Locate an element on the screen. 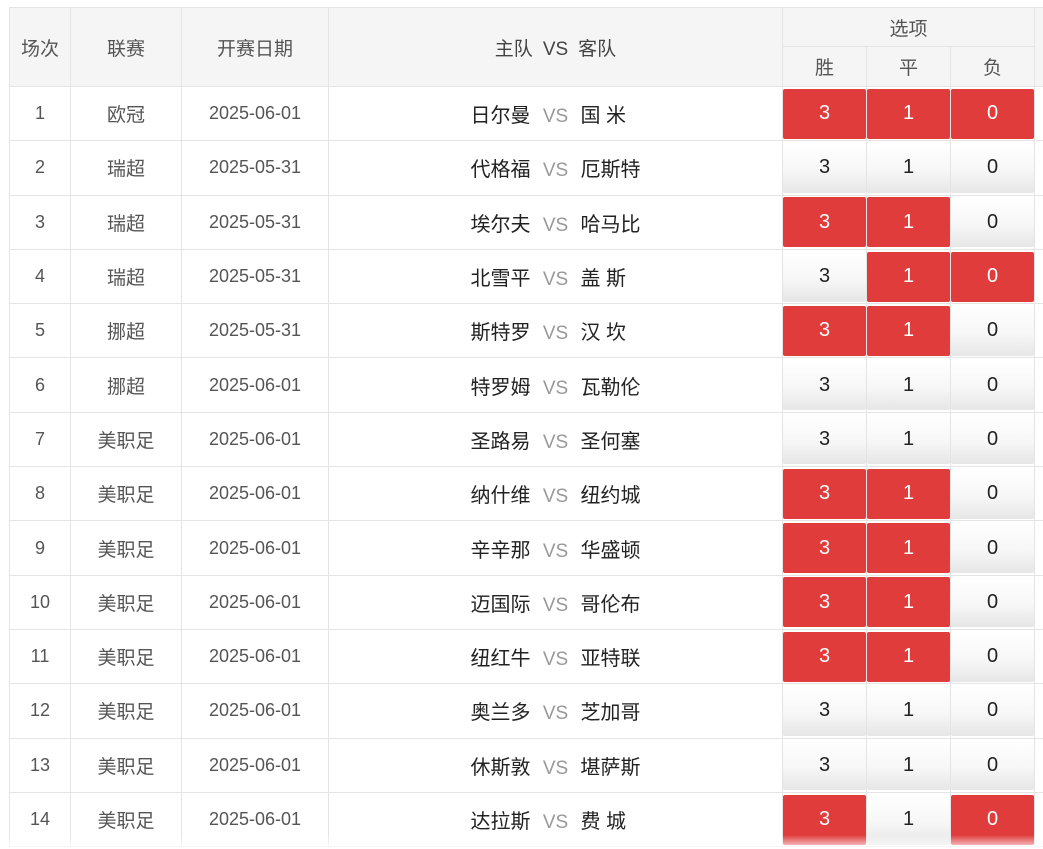 The height and width of the screenshot is (849, 1043). home-team: 日尔曼 is located at coordinates (500, 116).